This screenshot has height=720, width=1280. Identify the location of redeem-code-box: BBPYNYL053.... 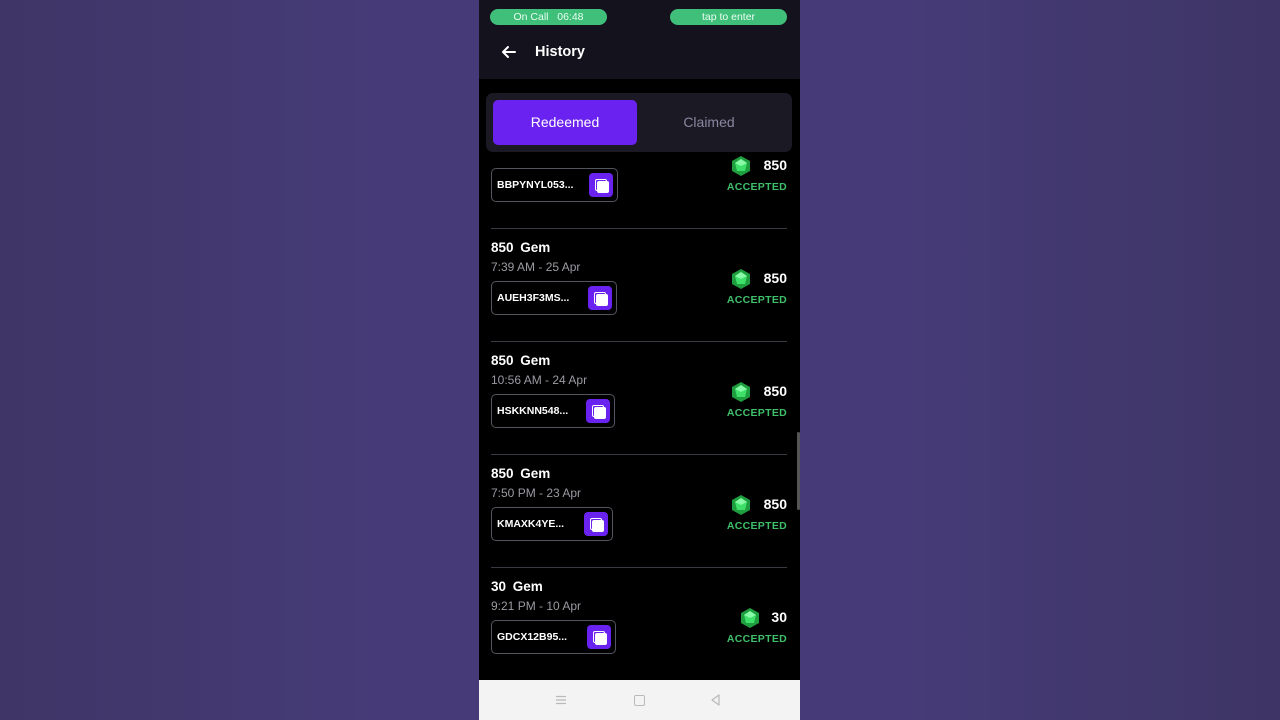
(554, 185).